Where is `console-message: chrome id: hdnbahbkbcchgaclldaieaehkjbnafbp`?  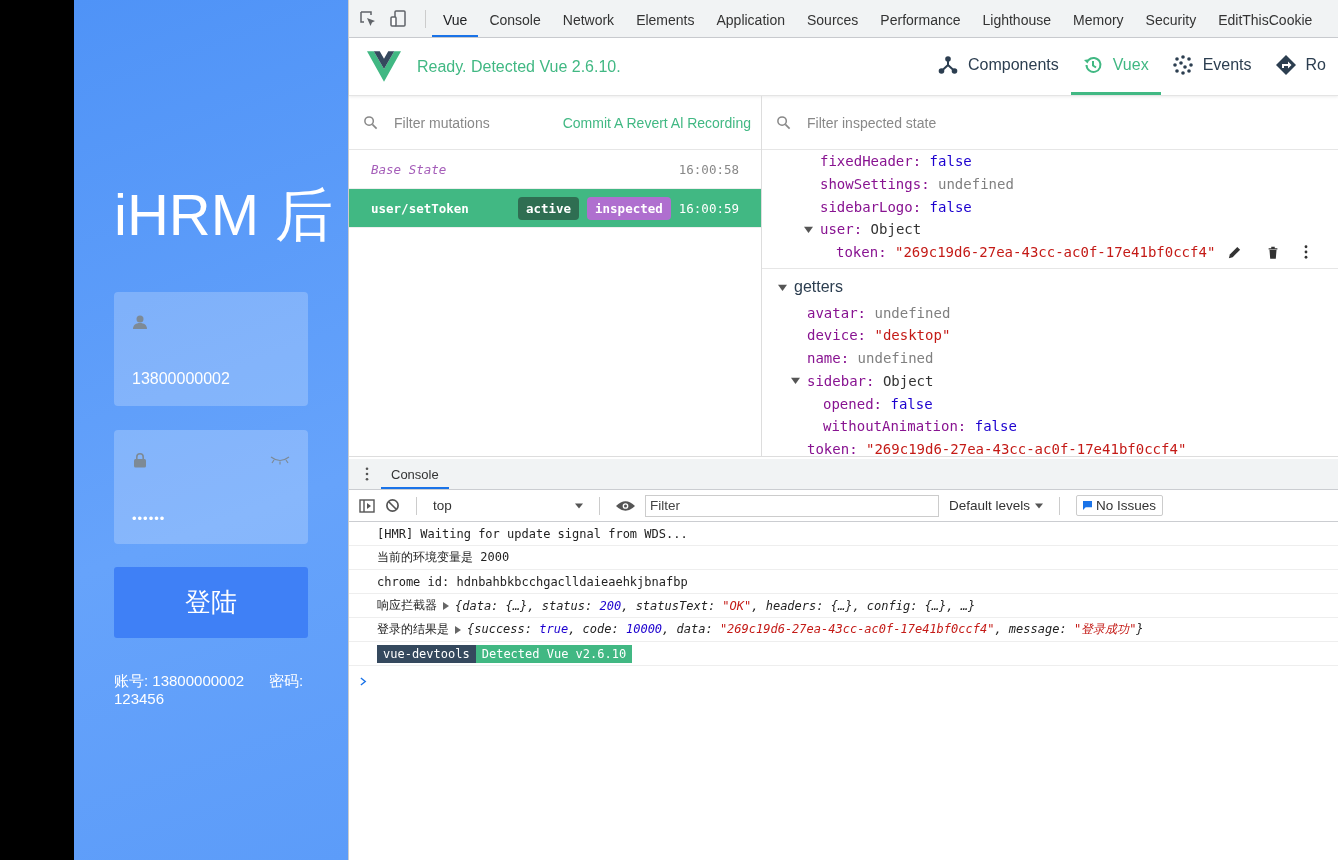 console-message: chrome id: hdnbahbkbcchgaclldaieaehkjbnafbp is located at coordinates (532, 581).